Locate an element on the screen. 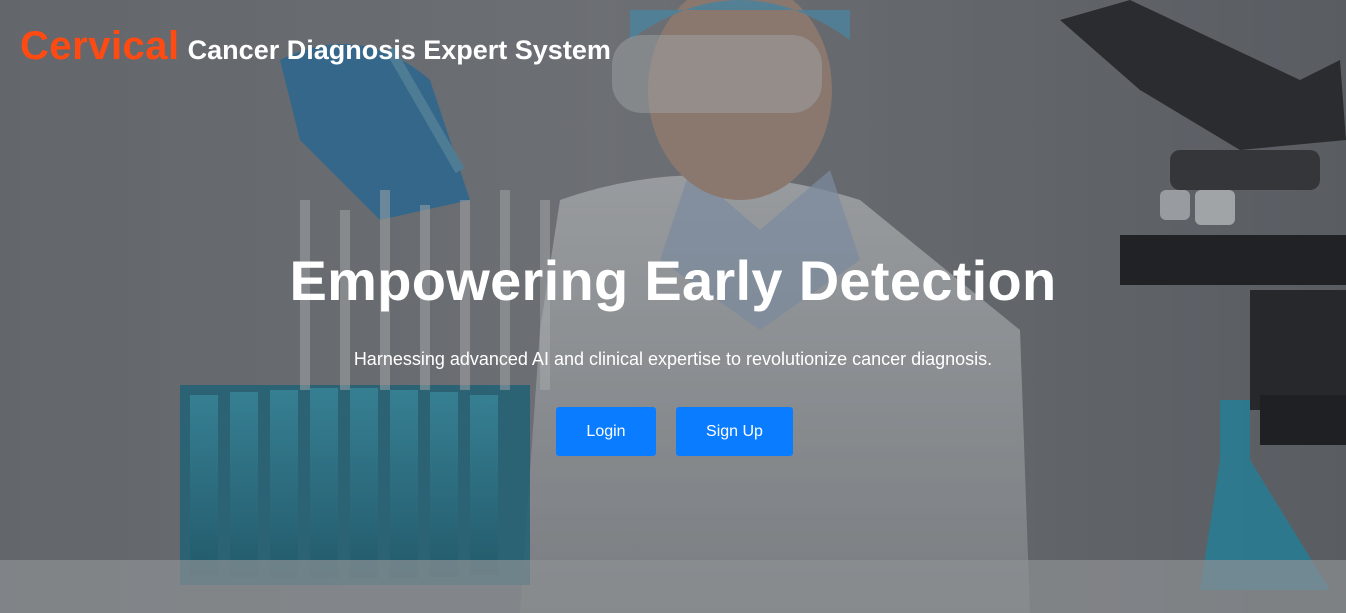 Image resolution: width=1346 pixels, height=613 pixels. brand-logo: Cervical Cancer Diagnosis Expert System is located at coordinates (315, 46).